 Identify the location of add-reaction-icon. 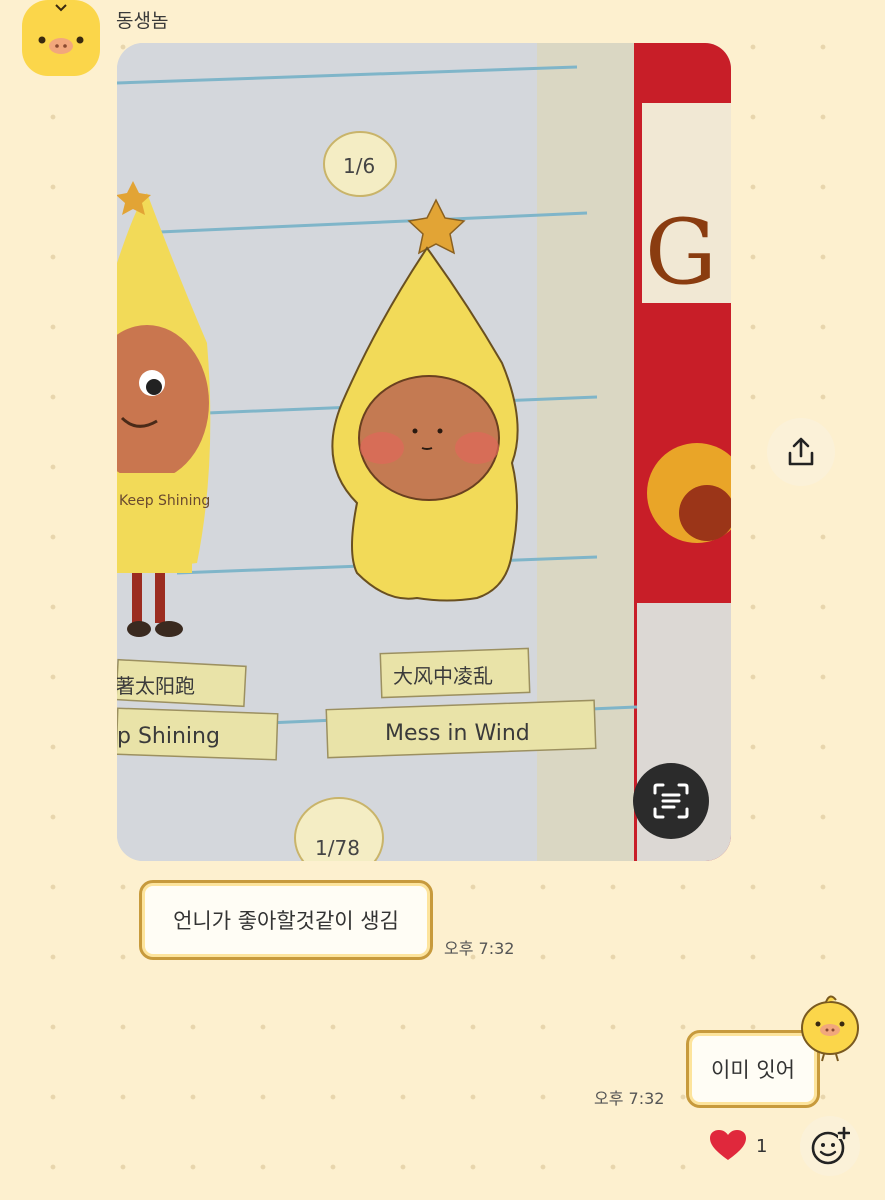
(830, 1145).